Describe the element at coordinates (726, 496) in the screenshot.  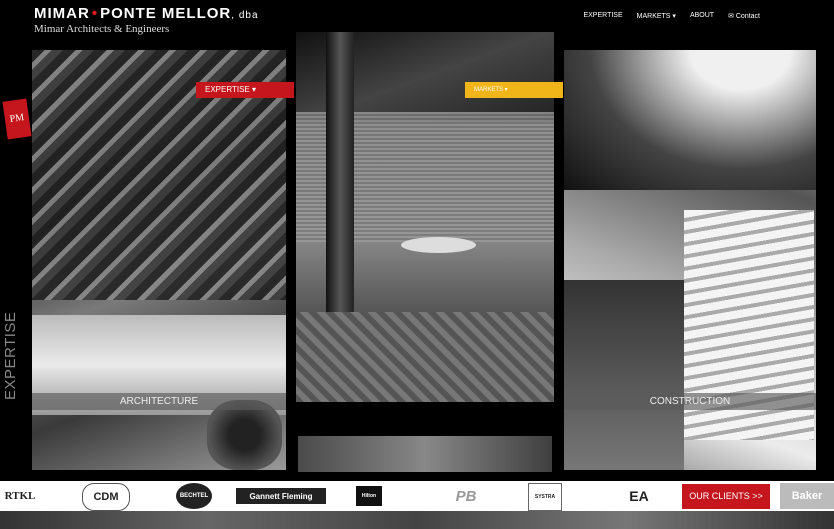
I see `our-clients-button: OUR CLIENTS >>` at that location.